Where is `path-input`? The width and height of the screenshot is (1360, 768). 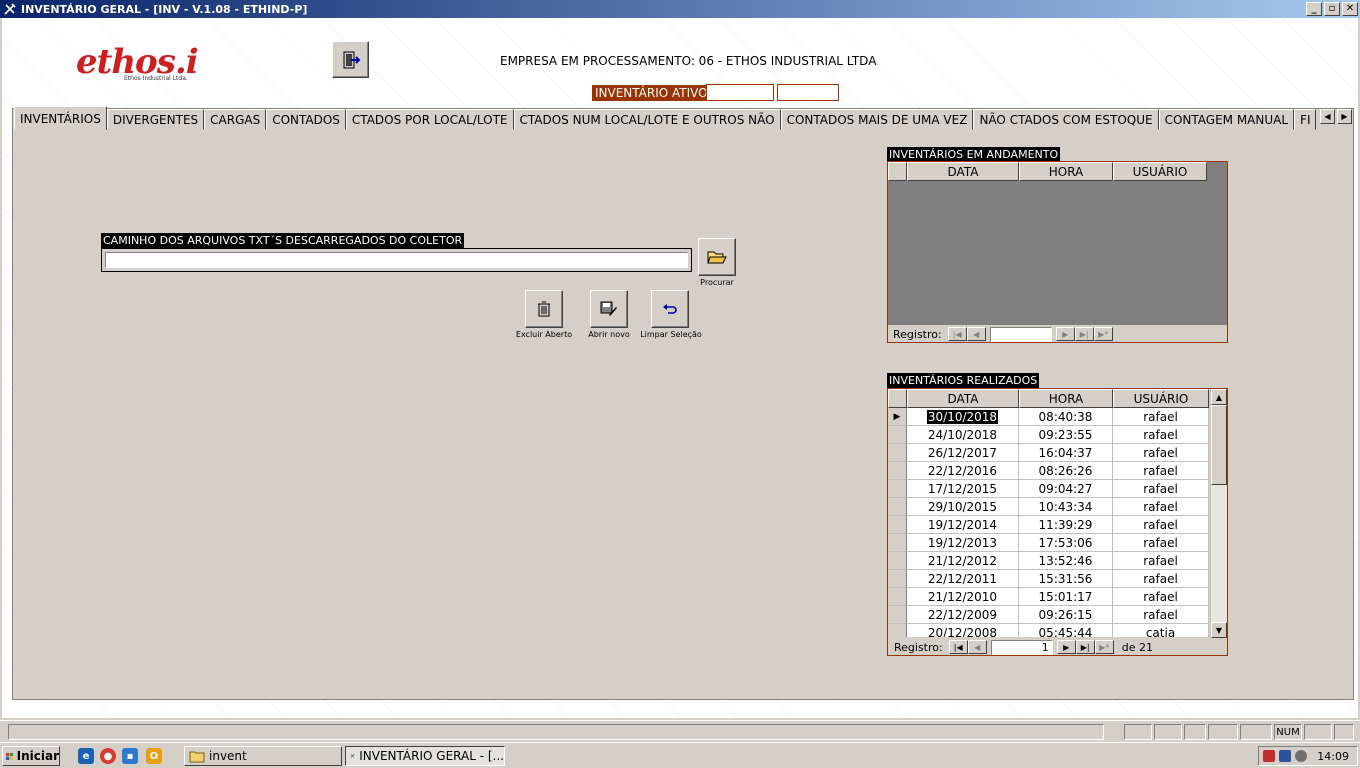 path-input is located at coordinates (396, 260).